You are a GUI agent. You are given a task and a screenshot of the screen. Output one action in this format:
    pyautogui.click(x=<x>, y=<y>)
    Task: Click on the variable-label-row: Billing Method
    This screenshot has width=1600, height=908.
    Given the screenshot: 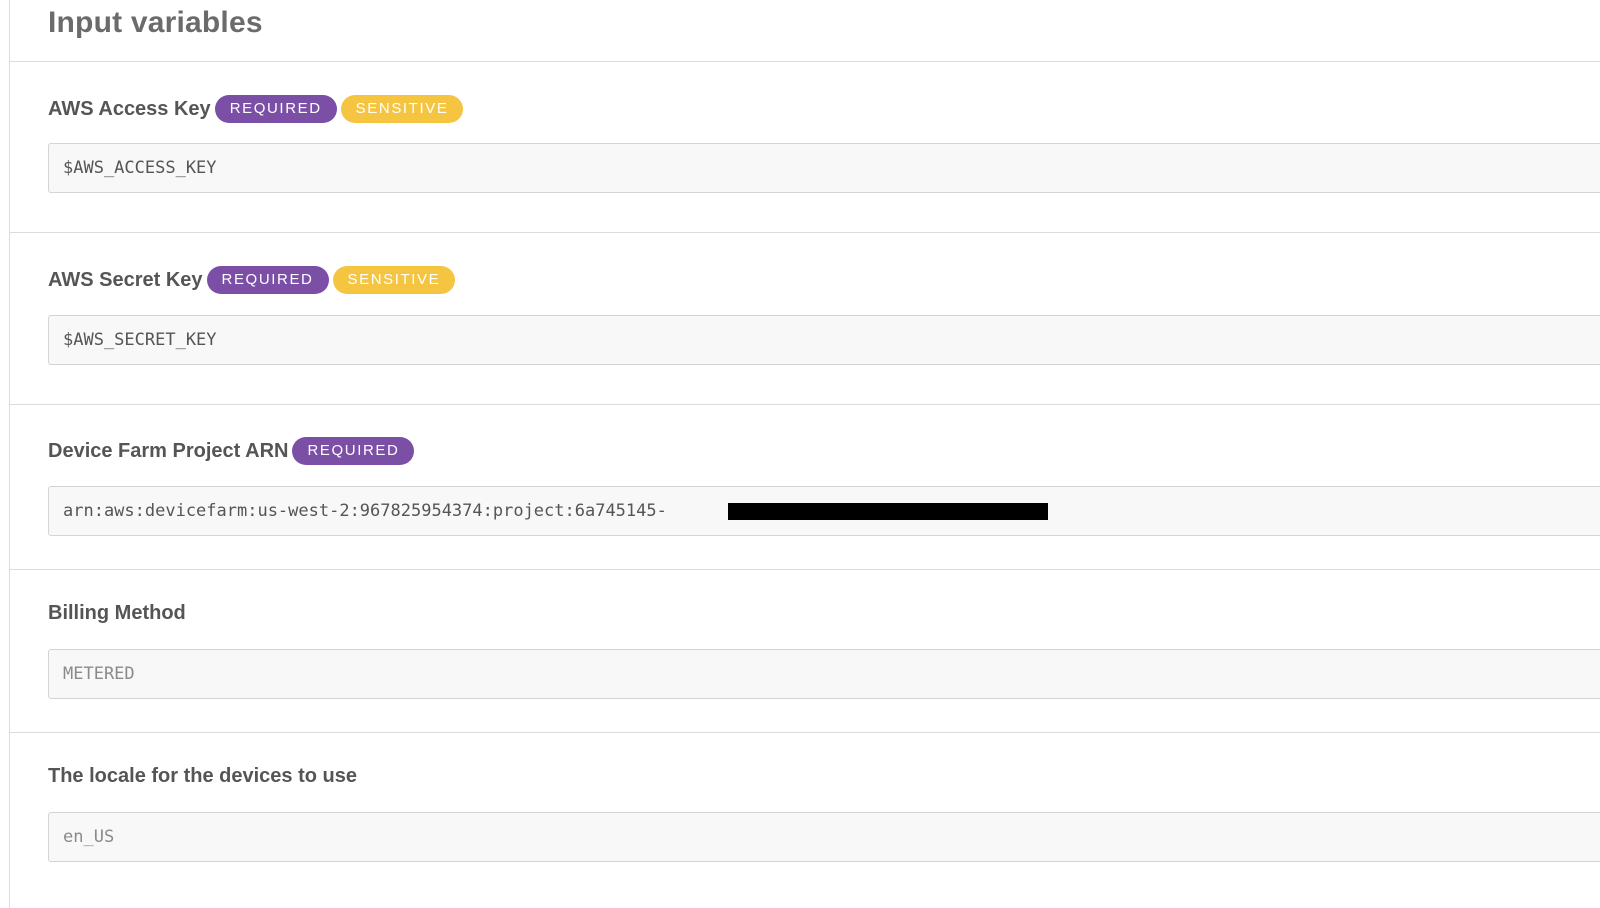 What is the action you would take?
    pyautogui.click(x=117, y=613)
    